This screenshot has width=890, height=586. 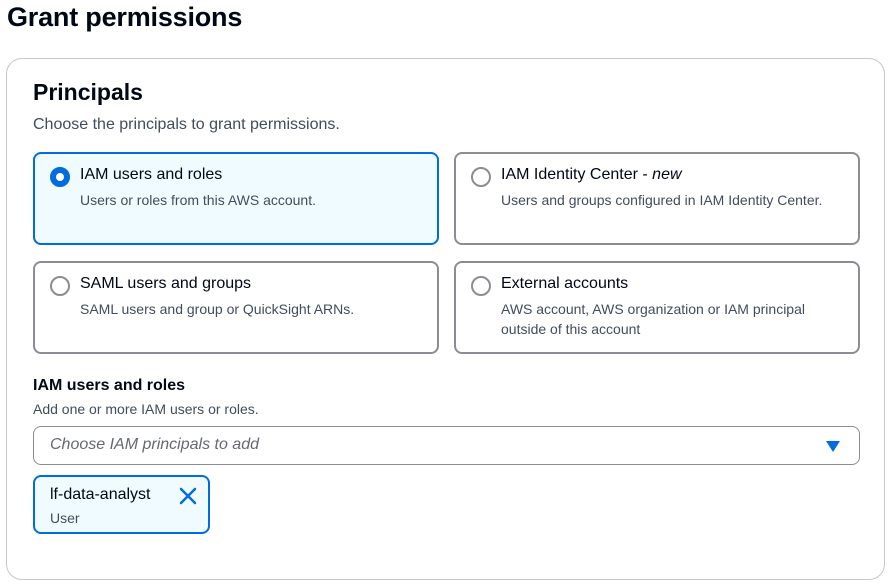 What do you see at coordinates (109, 385) in the screenshot?
I see `field-label: IAM users and roles` at bounding box center [109, 385].